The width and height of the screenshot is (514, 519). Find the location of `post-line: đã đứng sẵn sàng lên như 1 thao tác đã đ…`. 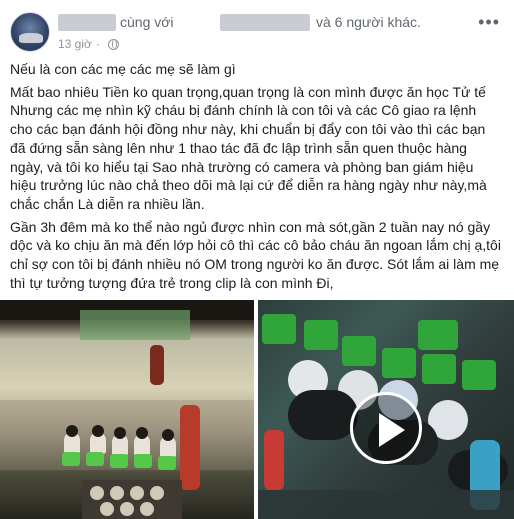

post-line: đã đứng sẵn sàng lên như 1 thao tác đã đ… is located at coordinates (238, 147).